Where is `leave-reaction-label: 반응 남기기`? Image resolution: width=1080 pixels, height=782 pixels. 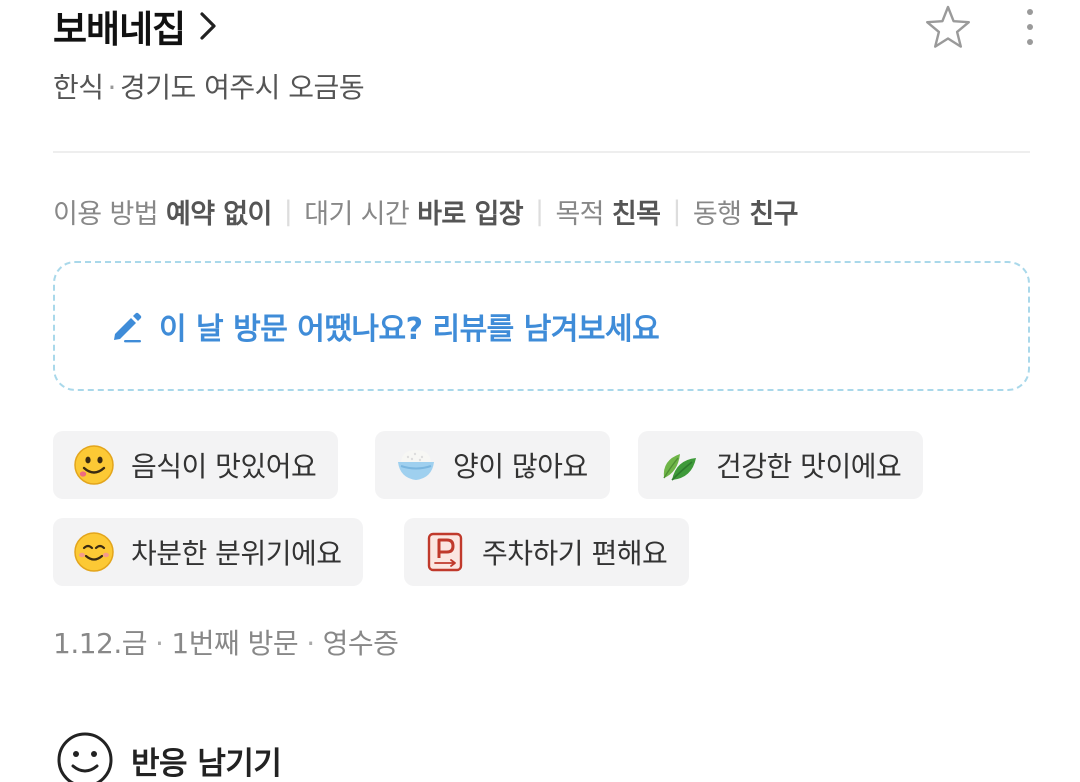 leave-reaction-label: 반응 남기기 is located at coordinates (206, 763).